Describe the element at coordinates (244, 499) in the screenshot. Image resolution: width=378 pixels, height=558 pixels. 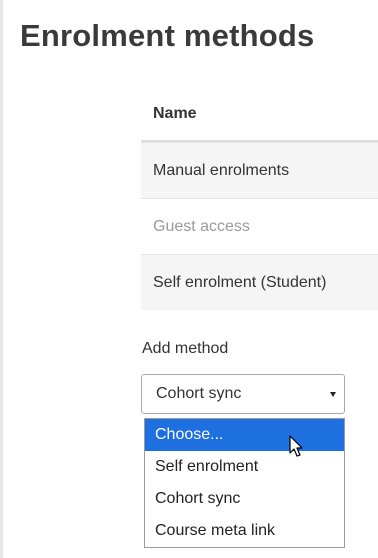
I see `option-cohort-sync: Cohort sync` at that location.